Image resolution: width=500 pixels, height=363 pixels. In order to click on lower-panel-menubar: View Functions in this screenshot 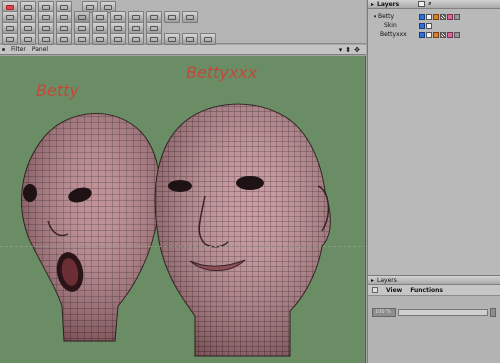, I will do `click(434, 290)`.